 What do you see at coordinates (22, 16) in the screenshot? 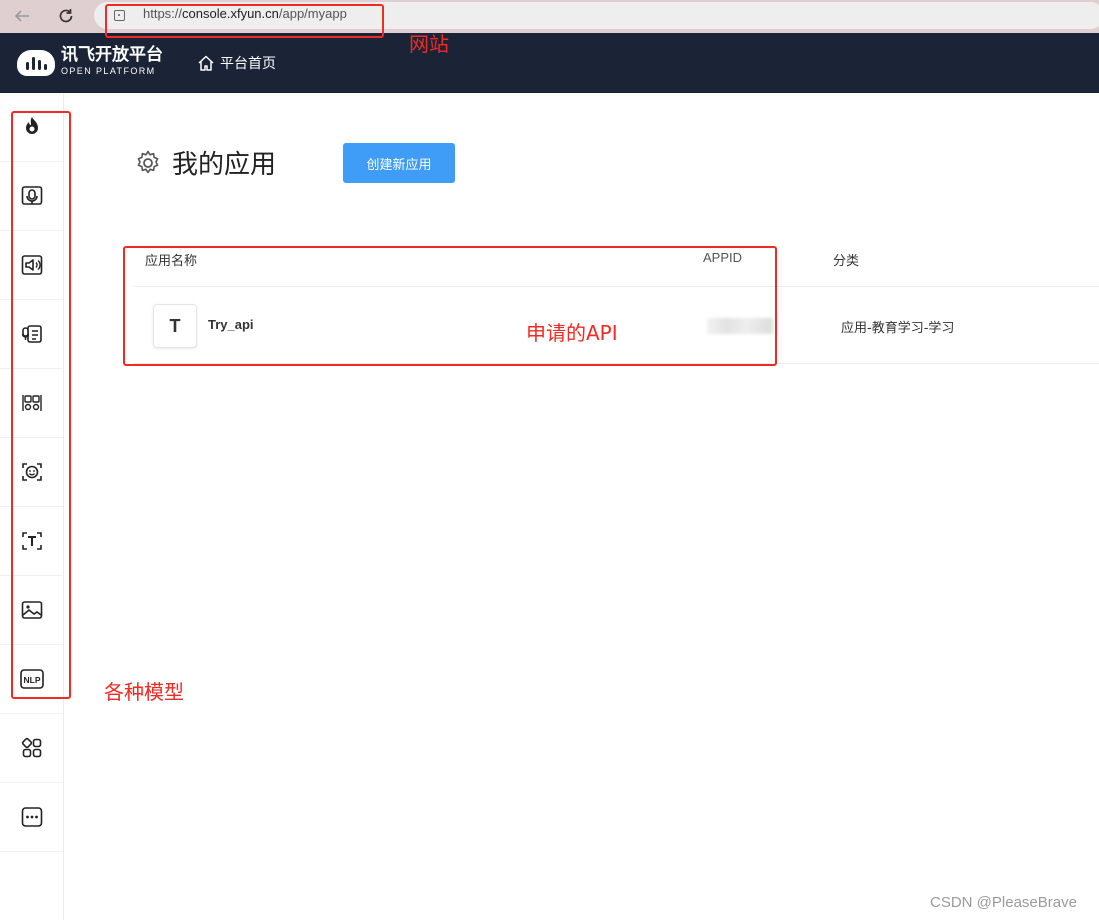
I see `back-arrow-icon` at bounding box center [22, 16].